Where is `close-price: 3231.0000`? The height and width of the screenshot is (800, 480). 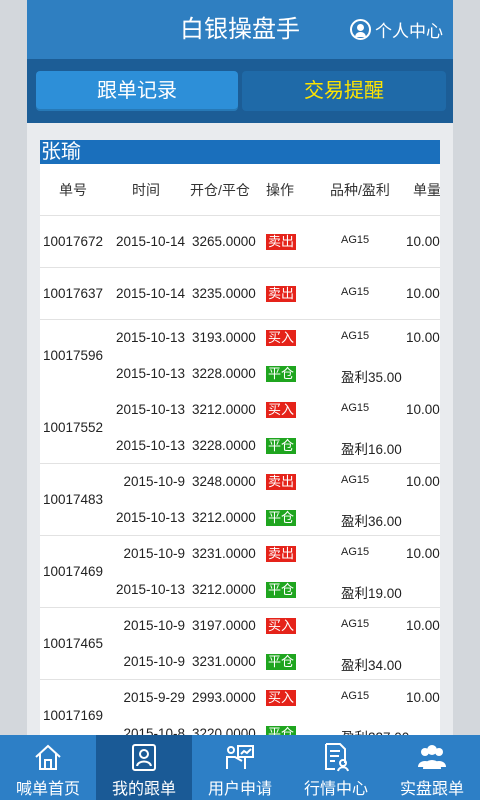
close-price: 3231.0000 is located at coordinates (224, 661).